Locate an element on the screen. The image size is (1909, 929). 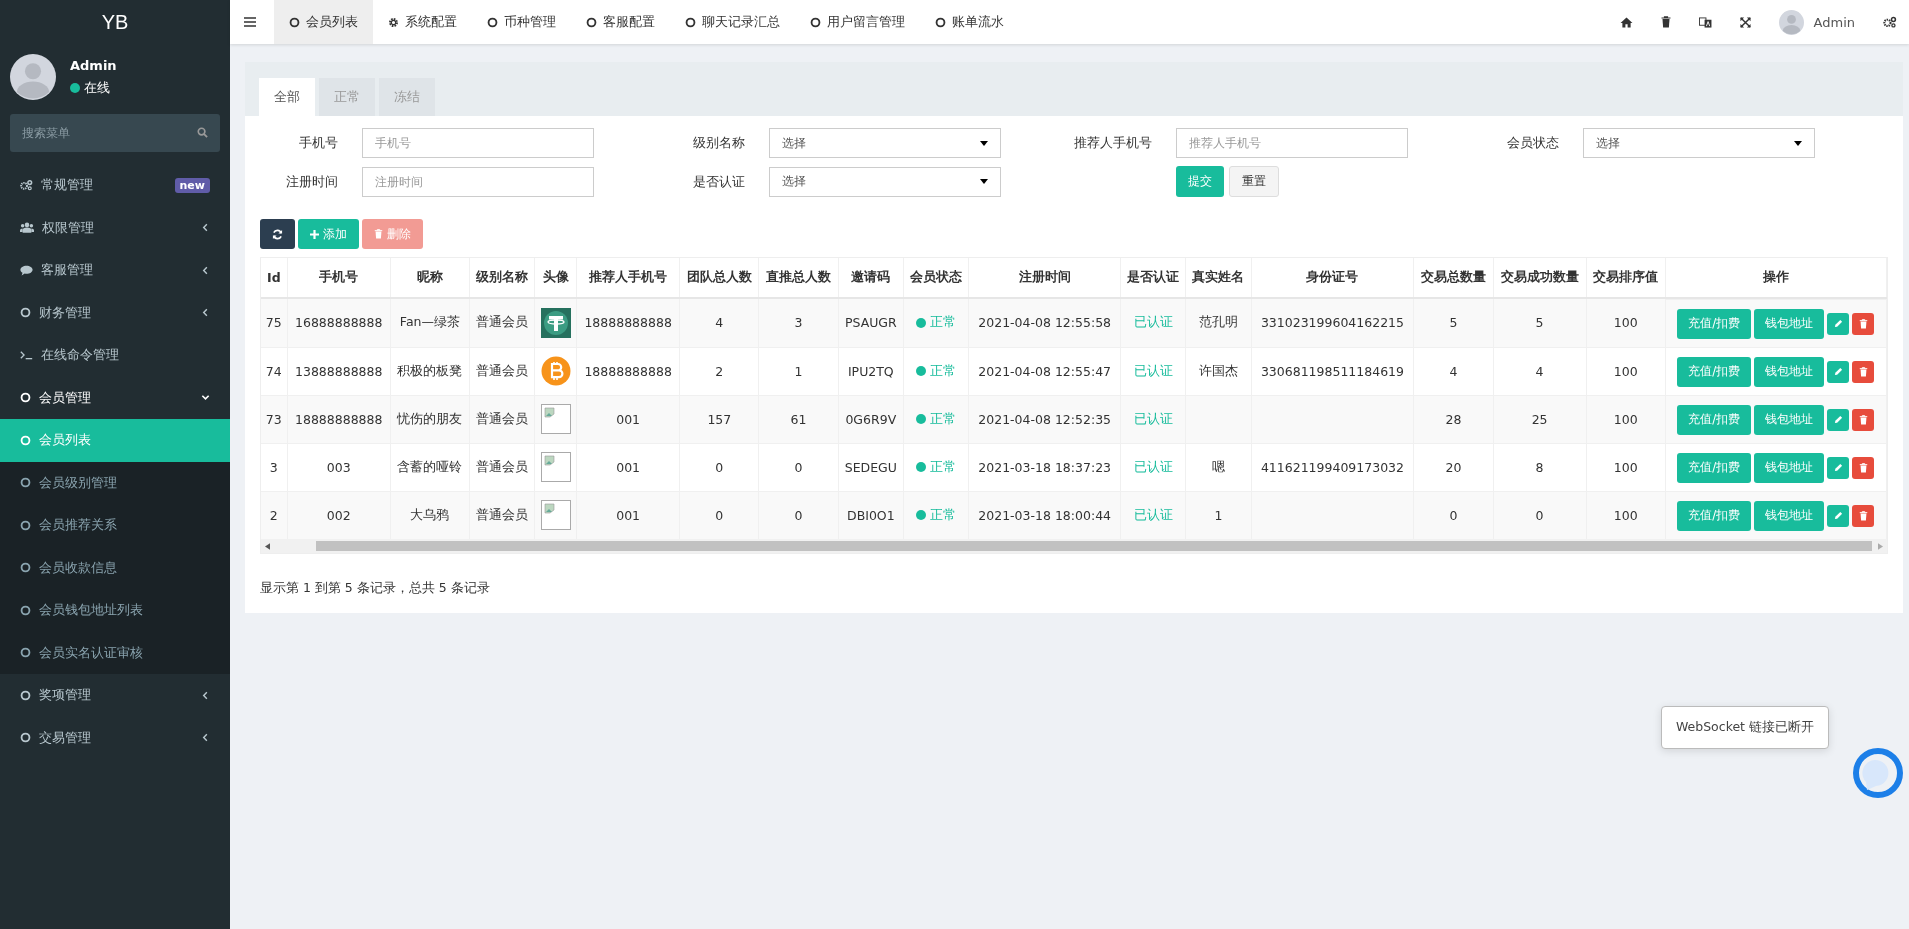
sidebar-menu-item: 在线命令管理 is located at coordinates (115, 355).